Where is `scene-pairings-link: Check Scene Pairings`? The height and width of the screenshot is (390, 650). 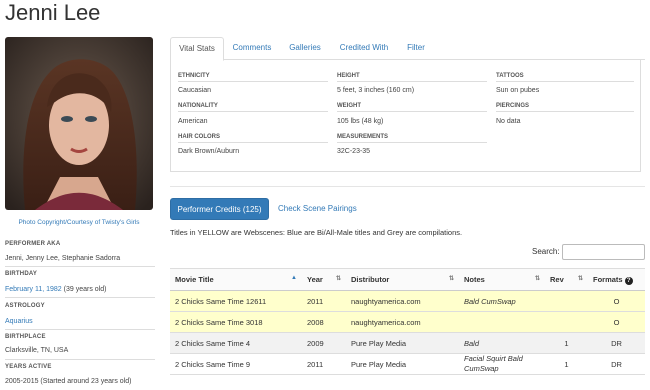
scene-pairings-link: Check Scene Pairings is located at coordinates (317, 209).